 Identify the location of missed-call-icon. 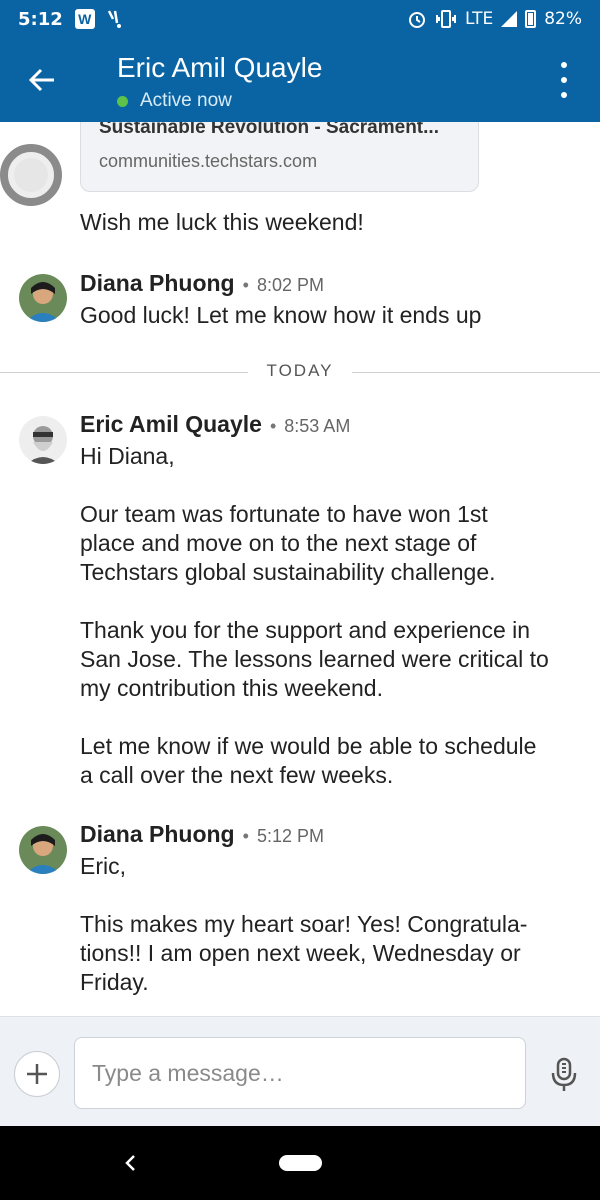
(115, 19).